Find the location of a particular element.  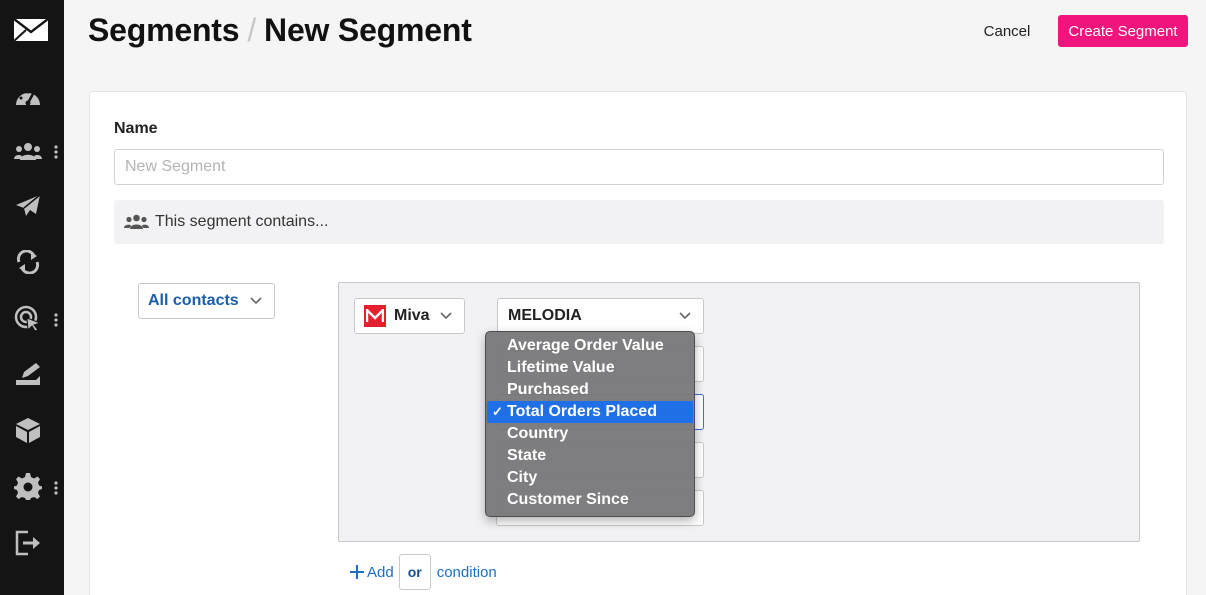

dropdown-option-city: City is located at coordinates (590, 478).